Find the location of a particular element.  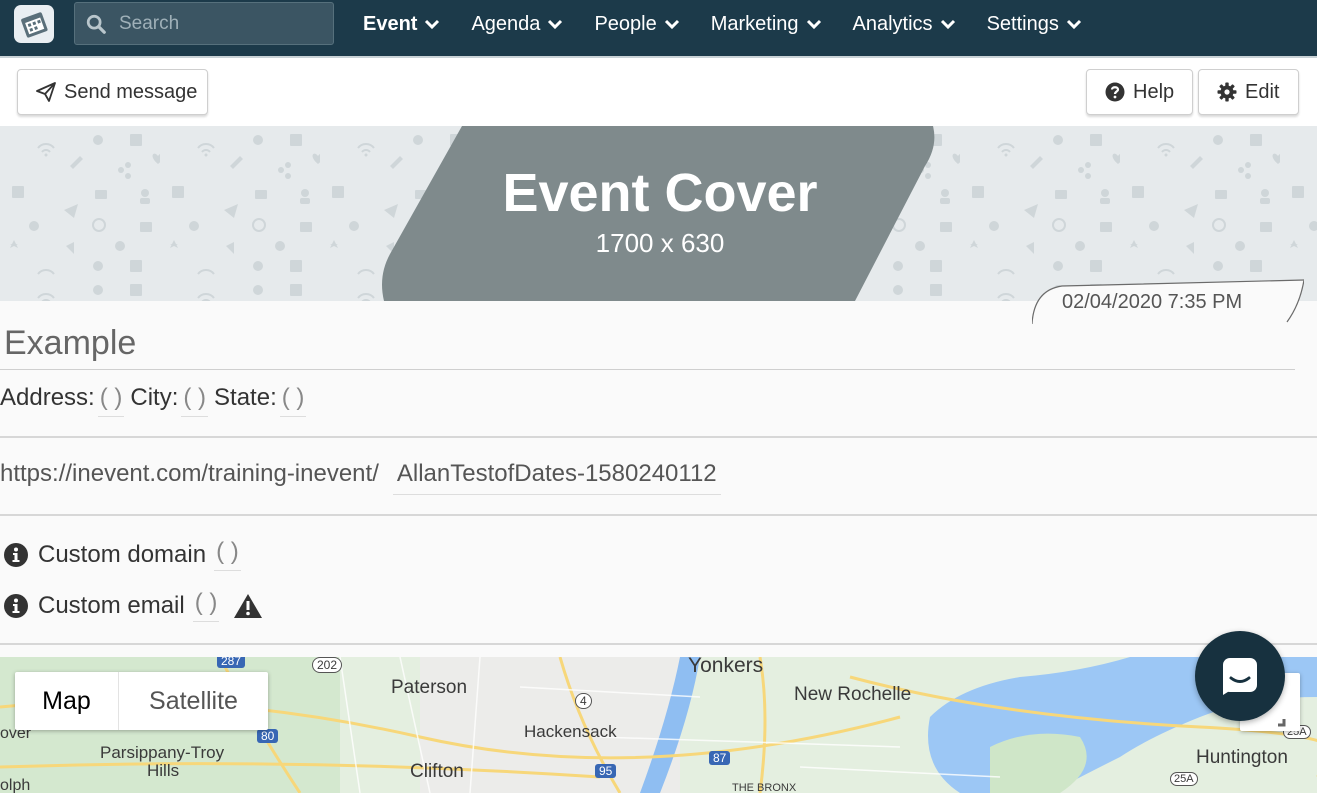

address-row: Address: ( ) City: ( ) State: ( ) is located at coordinates (156, 400).